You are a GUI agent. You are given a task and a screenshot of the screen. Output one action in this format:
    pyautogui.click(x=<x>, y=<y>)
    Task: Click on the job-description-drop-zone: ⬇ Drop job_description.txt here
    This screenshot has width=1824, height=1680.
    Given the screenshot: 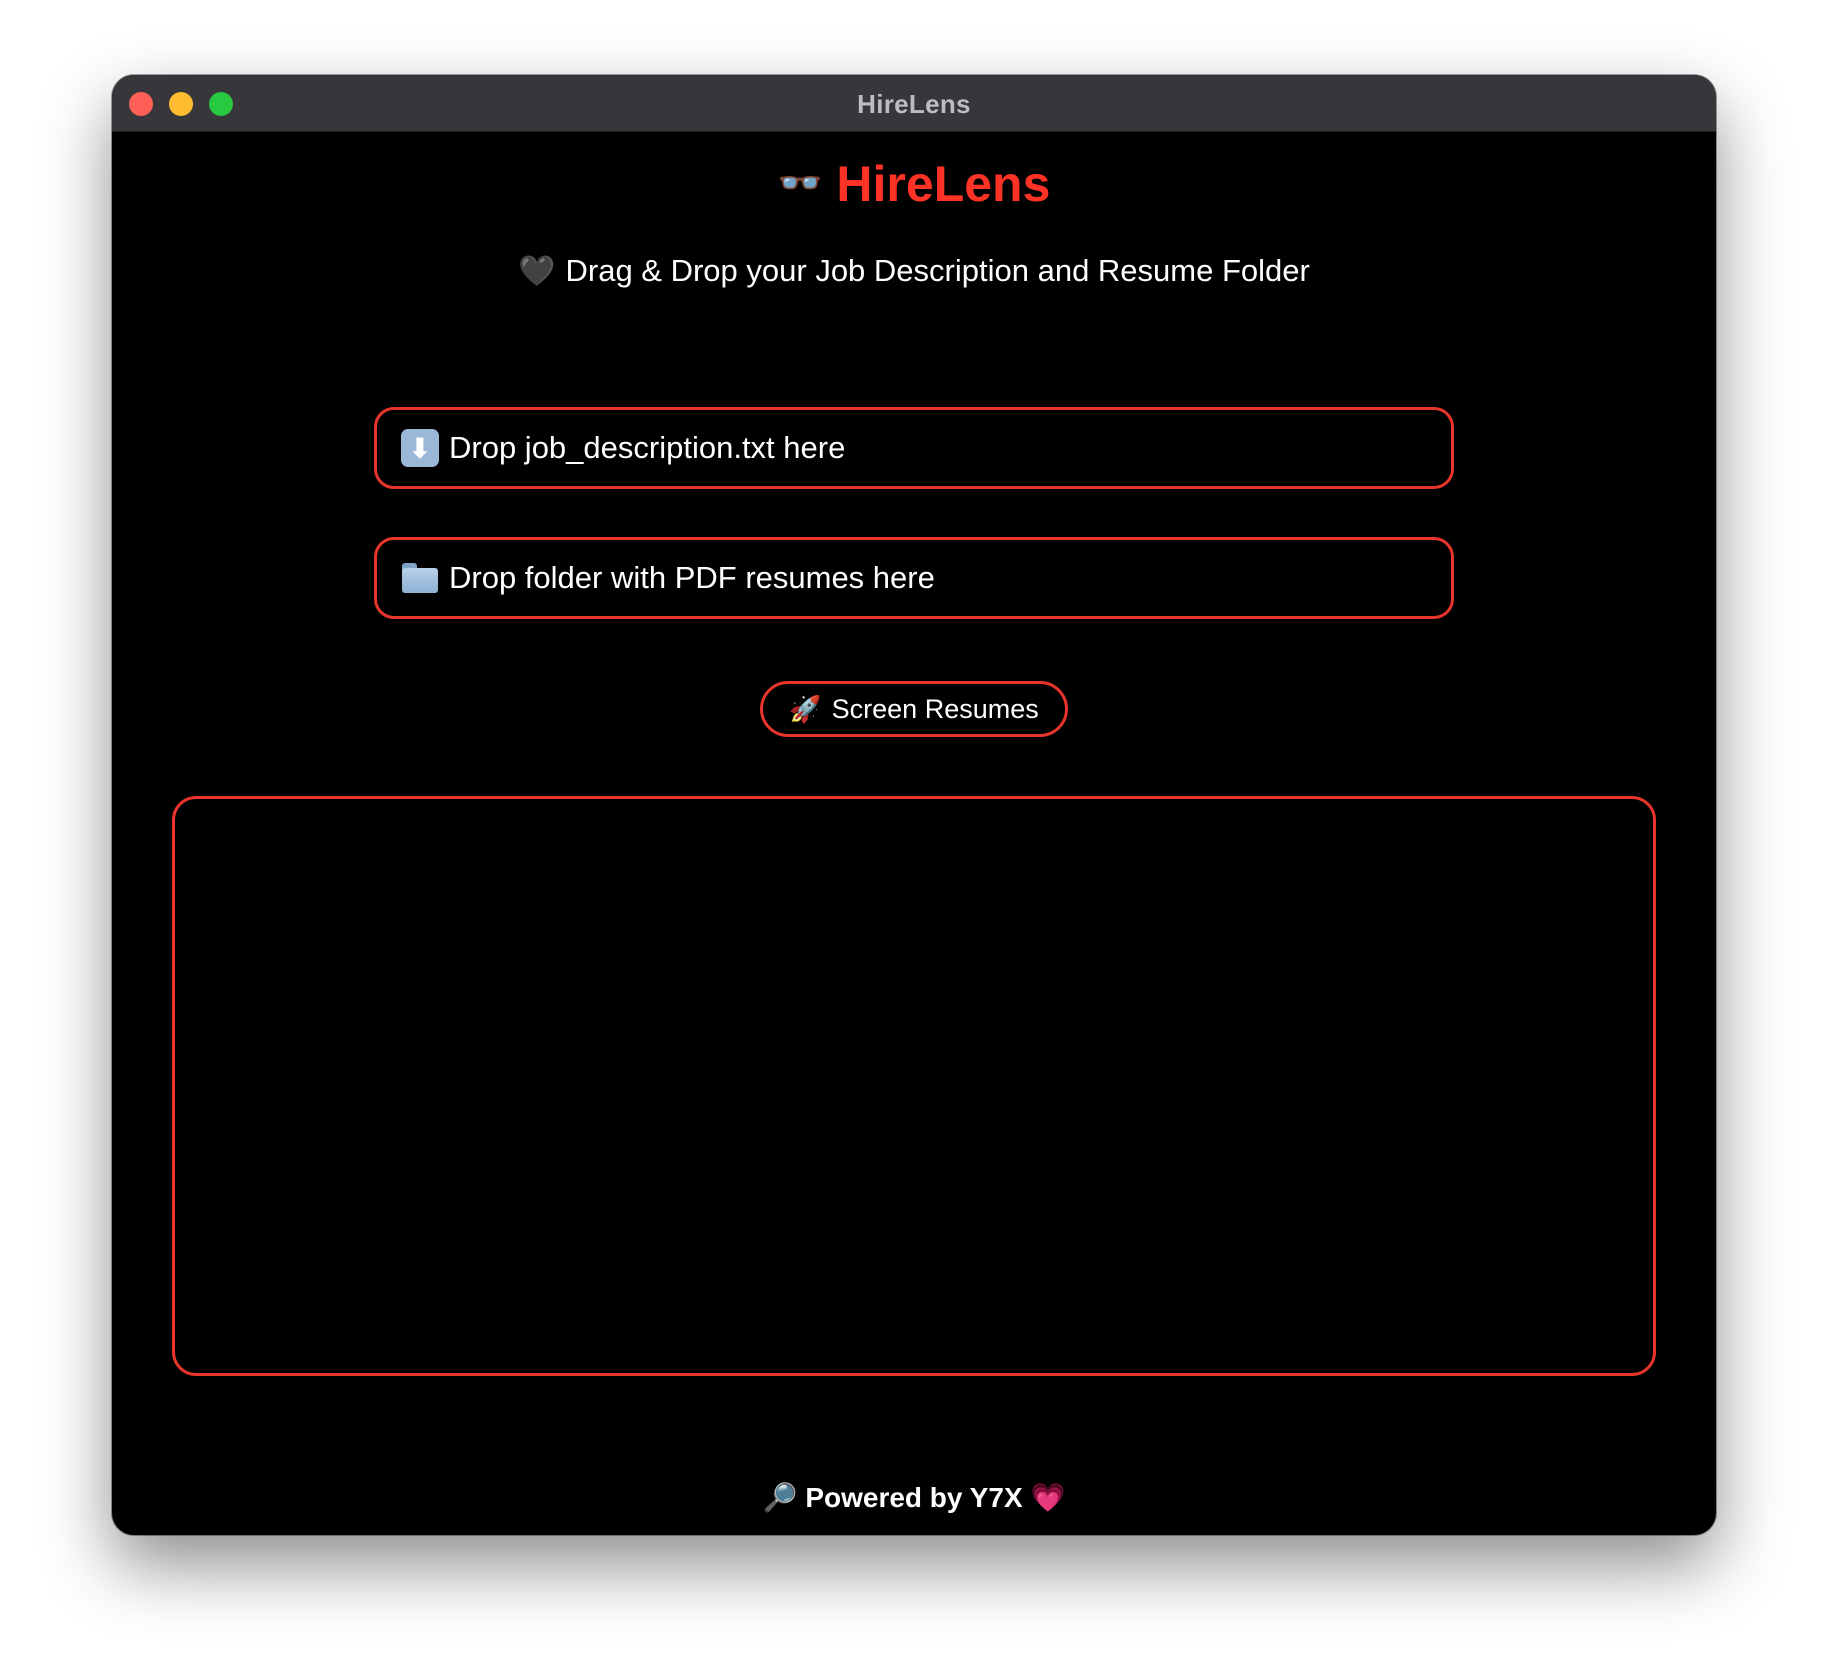 What is the action you would take?
    pyautogui.click(x=914, y=448)
    